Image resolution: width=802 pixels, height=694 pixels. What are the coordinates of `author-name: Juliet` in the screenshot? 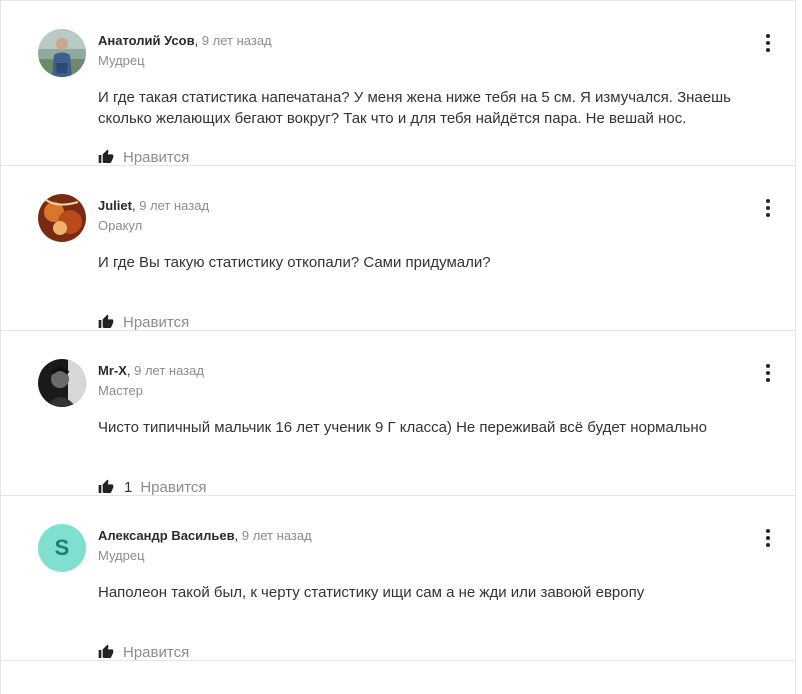 It's located at (115, 205).